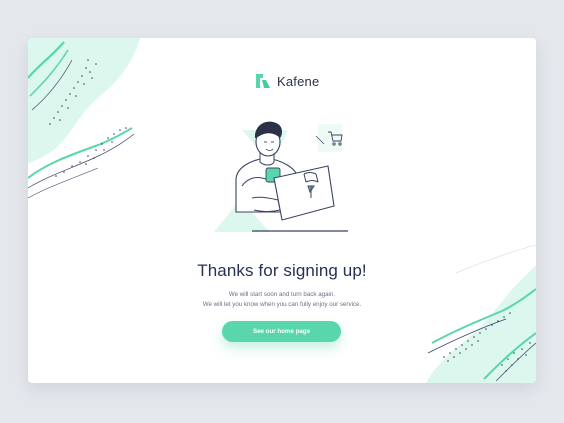 The height and width of the screenshot is (423, 564). I want to click on home-page-button: See our home page, so click(281, 331).